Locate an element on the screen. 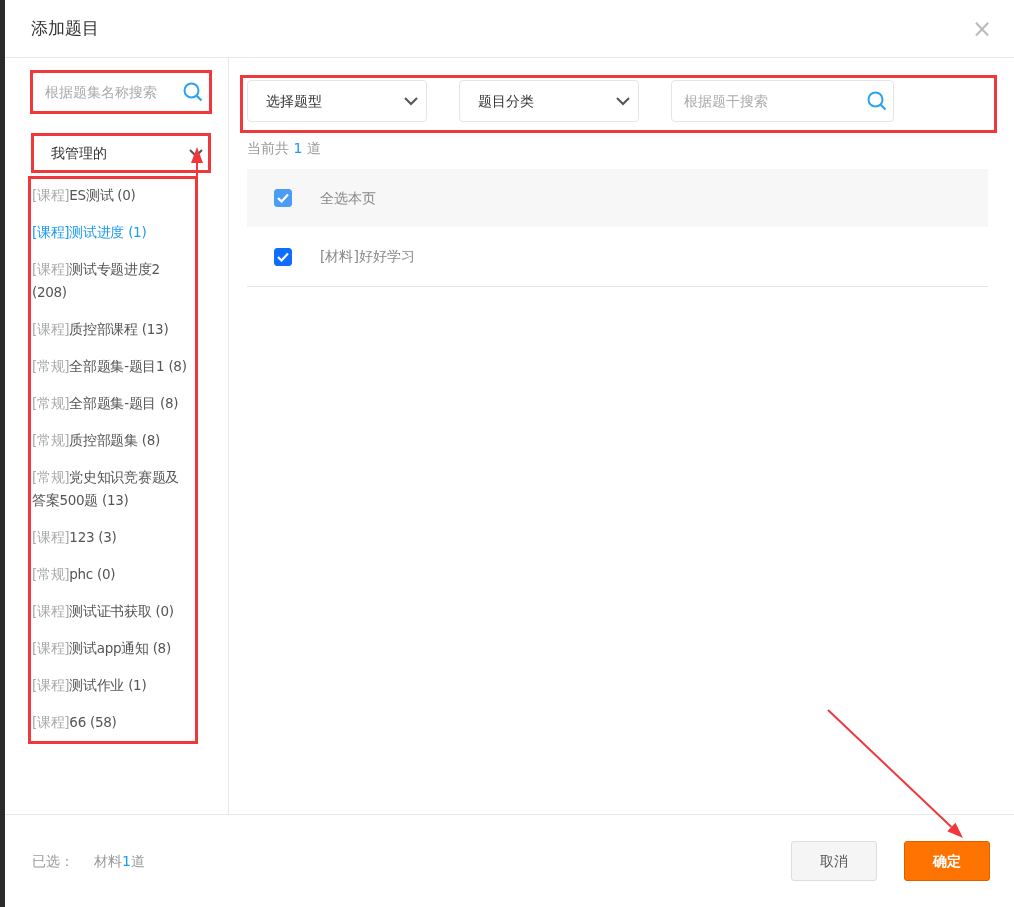  question-type-select: 选择题型 is located at coordinates (337, 101).